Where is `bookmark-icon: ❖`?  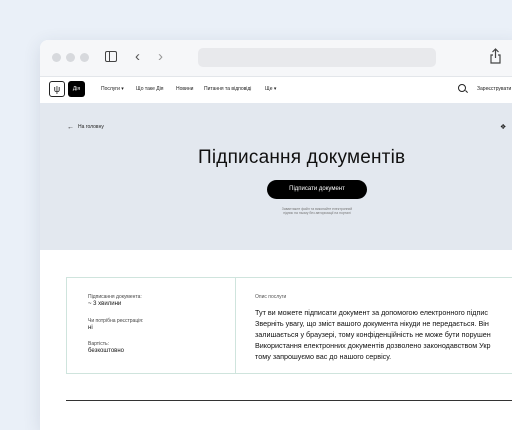
bookmark-icon: ❖ is located at coordinates (503, 127).